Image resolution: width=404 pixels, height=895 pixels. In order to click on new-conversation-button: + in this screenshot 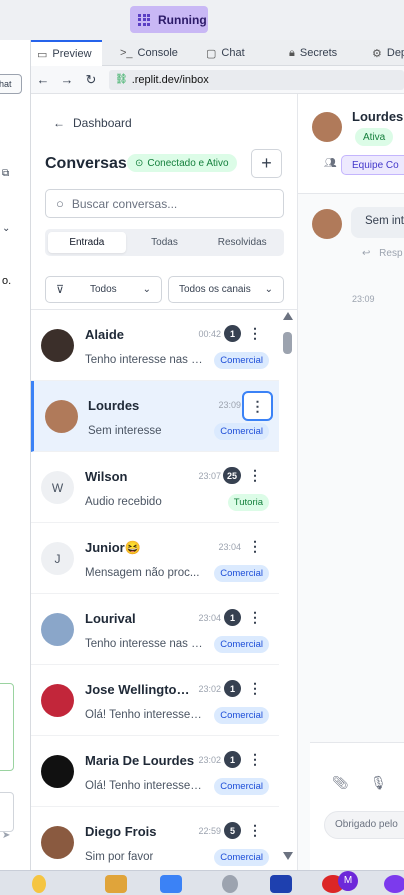, I will do `click(266, 163)`.